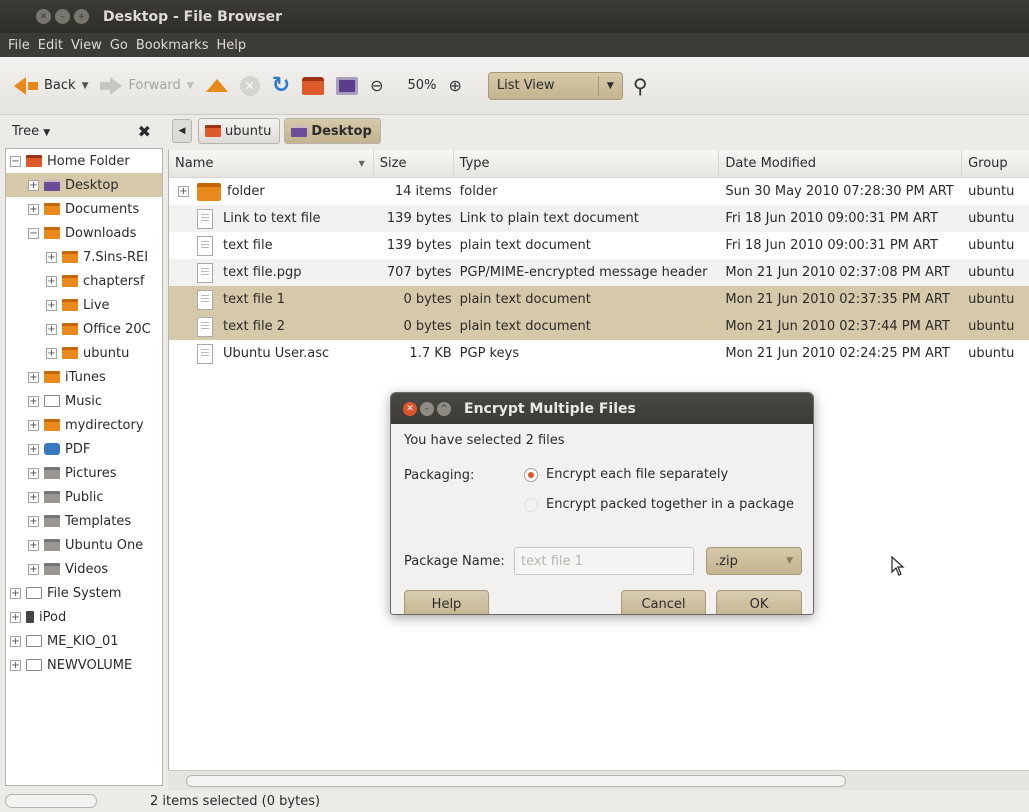 This screenshot has height=812, width=1029. I want to click on help-button: Help, so click(446, 602).